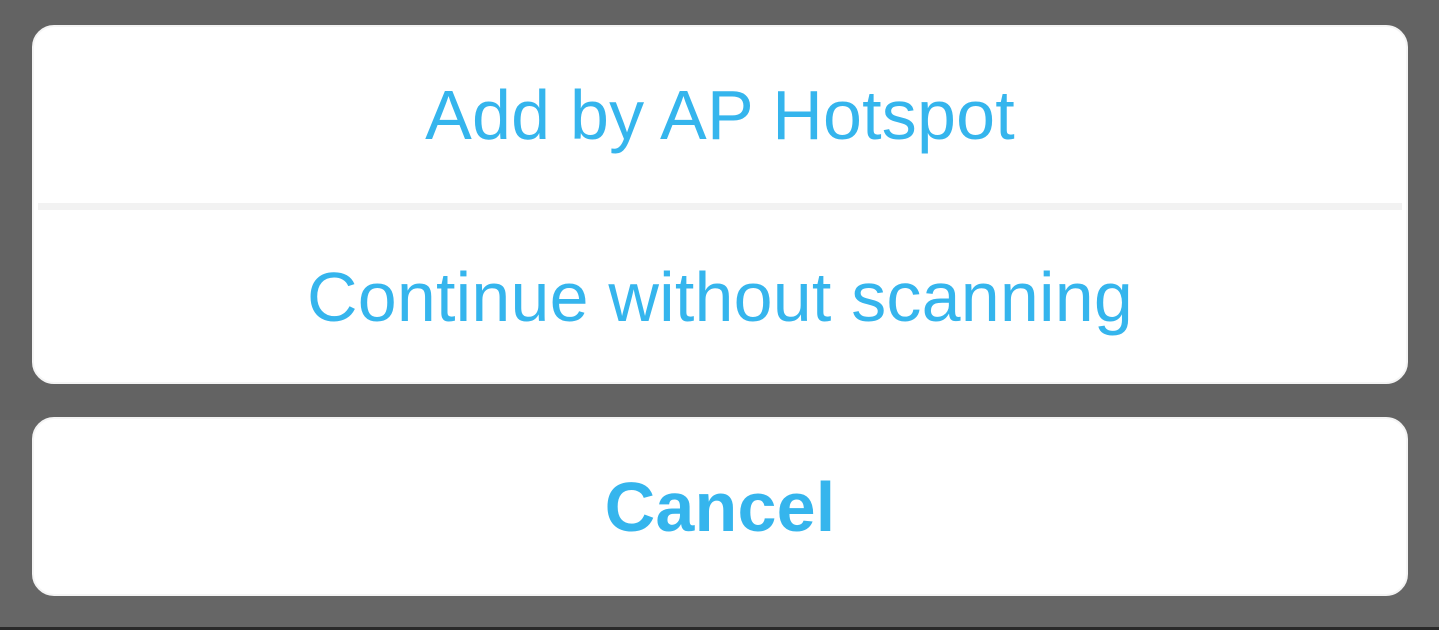 The width and height of the screenshot is (1439, 630). I want to click on options-divider, so click(720, 206).